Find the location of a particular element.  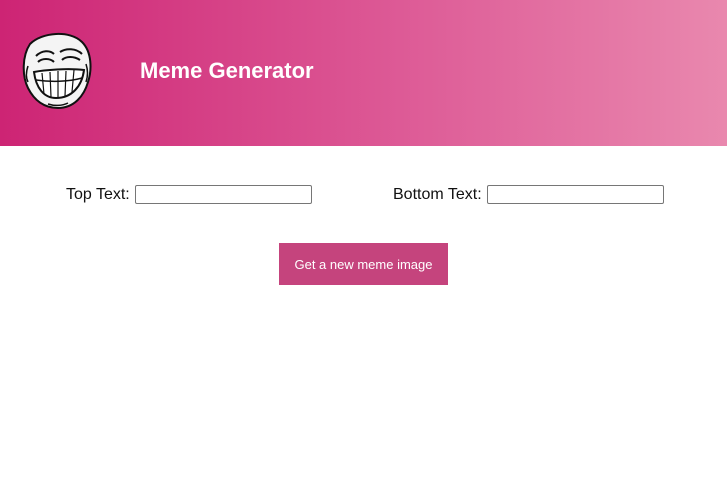

bottom-text-field: Bottom Text: is located at coordinates (528, 194).